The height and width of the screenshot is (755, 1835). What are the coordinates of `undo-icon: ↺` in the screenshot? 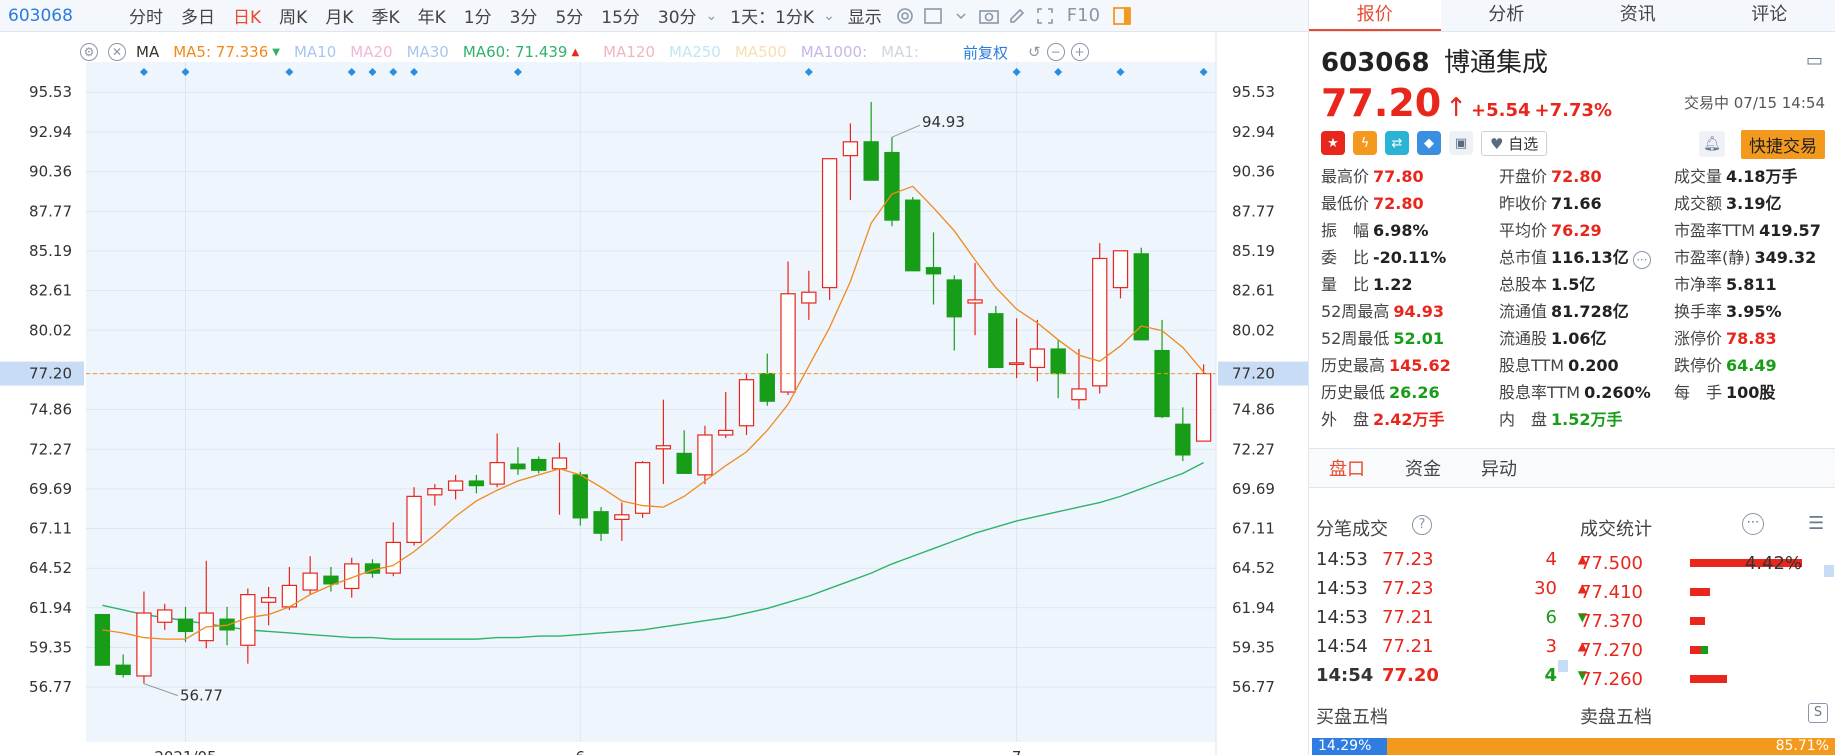 It's located at (1034, 52).